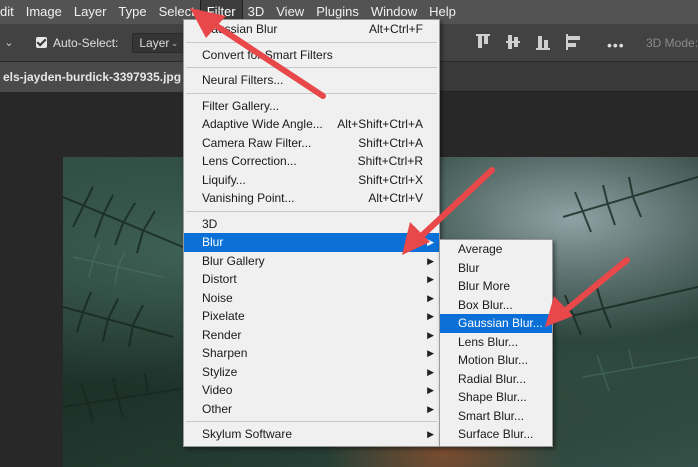 The image size is (698, 467). Describe the element at coordinates (267, 54) in the screenshot. I see `menu-item-label: Convert for Smart Filters` at that location.